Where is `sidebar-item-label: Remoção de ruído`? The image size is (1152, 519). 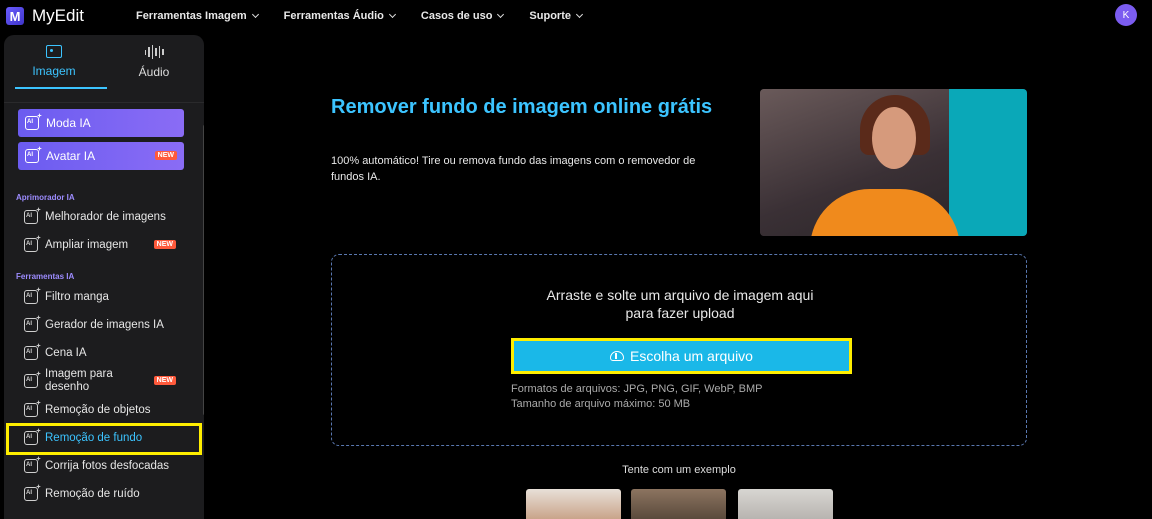 sidebar-item-label: Remoção de ruído is located at coordinates (92, 493).